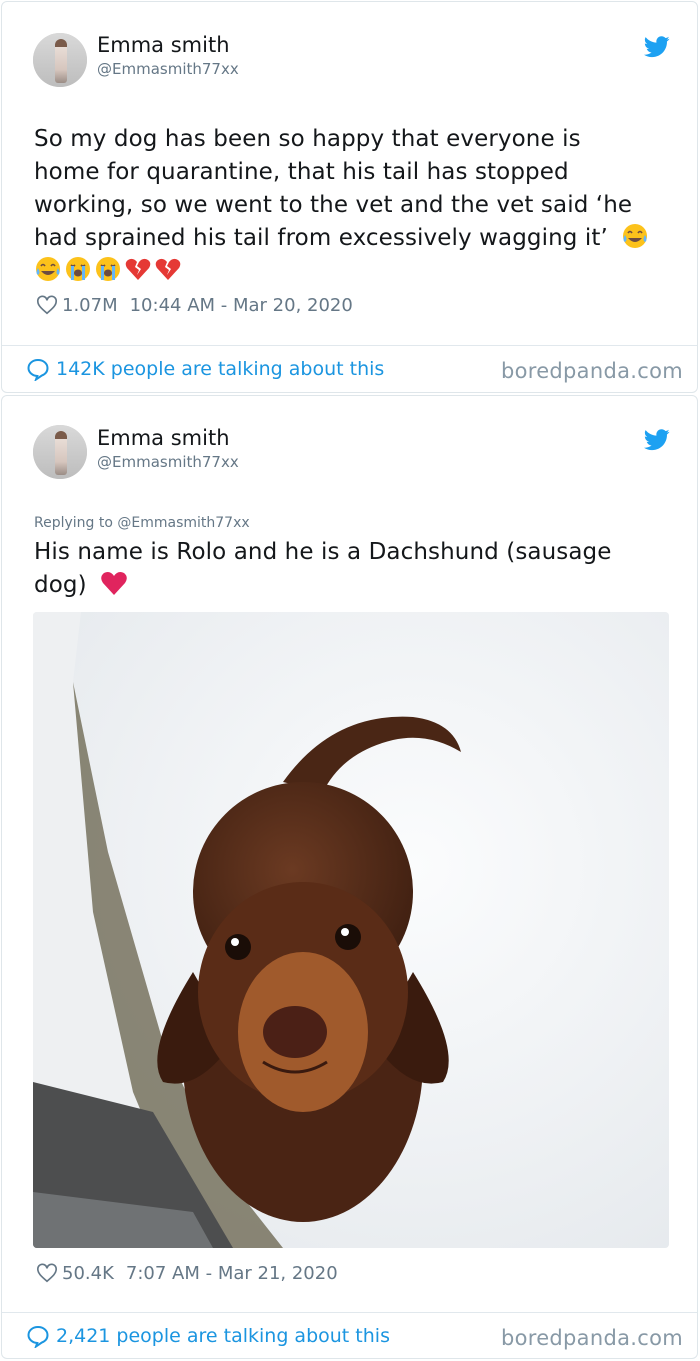 The width and height of the screenshot is (700, 1361). I want to click on tweet-meta: 1.07M 10:44 AM - Mar 20, 2020, so click(194, 305).